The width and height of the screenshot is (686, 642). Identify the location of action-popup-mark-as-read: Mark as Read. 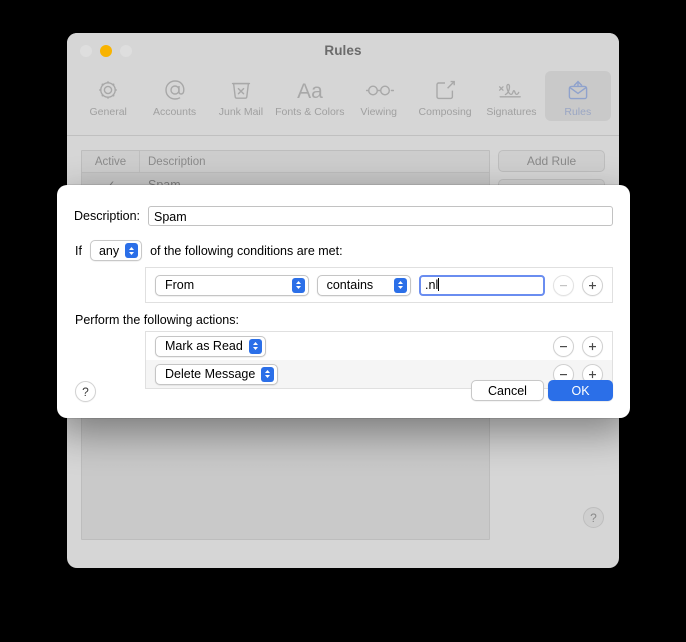
(210, 346).